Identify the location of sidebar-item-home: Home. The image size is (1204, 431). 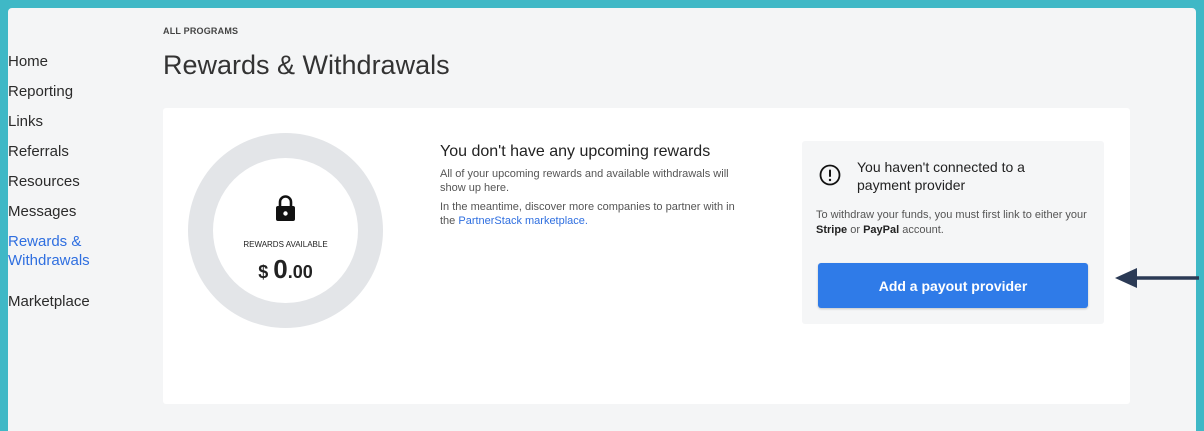
(78, 67).